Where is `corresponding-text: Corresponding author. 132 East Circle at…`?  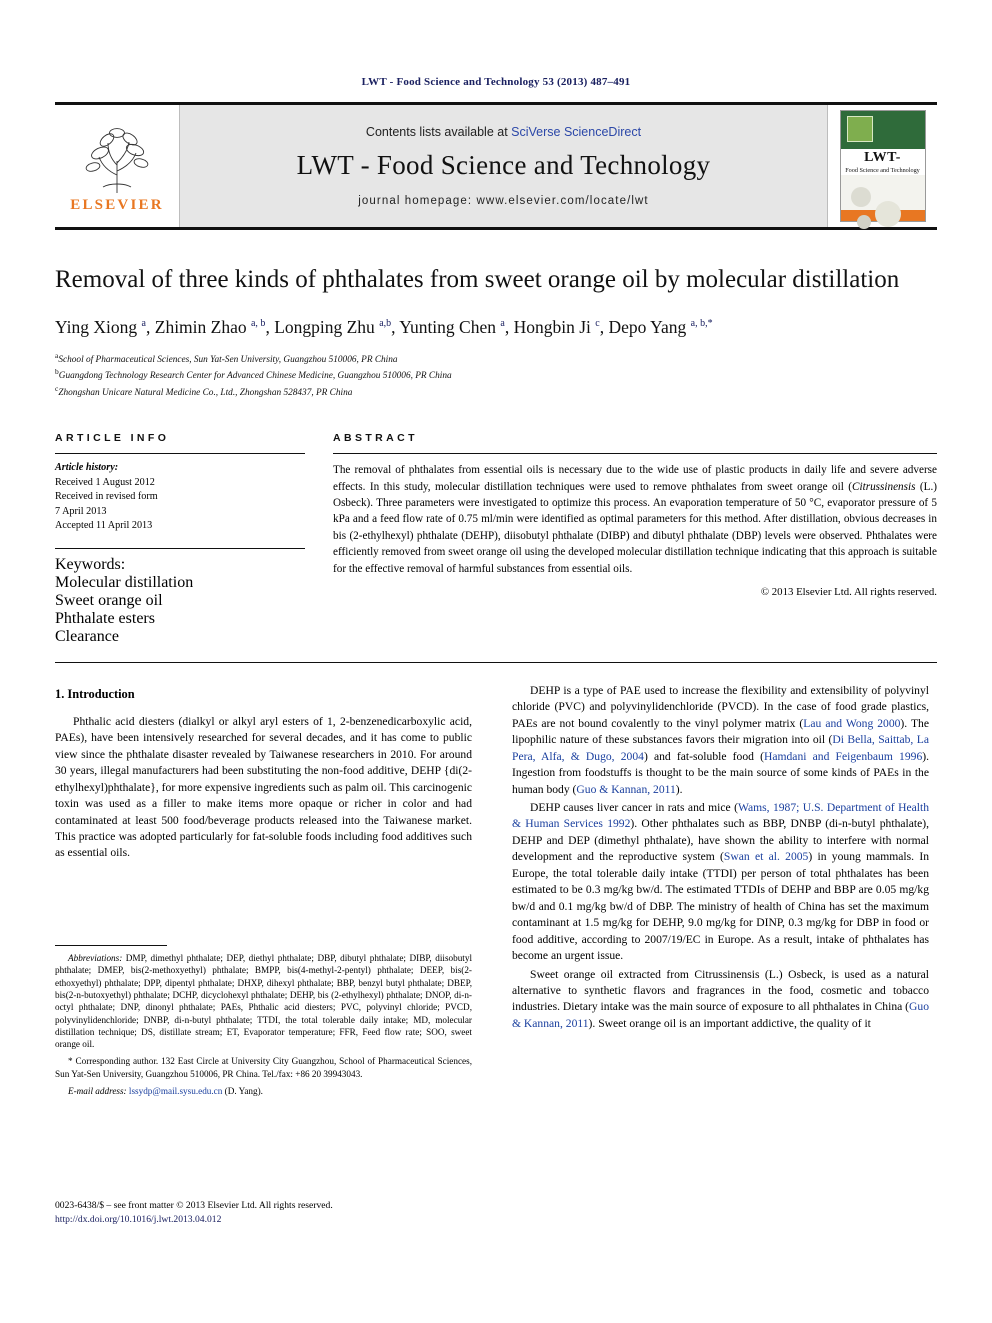 corresponding-text: Corresponding author. 132 East Circle at… is located at coordinates (263, 1067).